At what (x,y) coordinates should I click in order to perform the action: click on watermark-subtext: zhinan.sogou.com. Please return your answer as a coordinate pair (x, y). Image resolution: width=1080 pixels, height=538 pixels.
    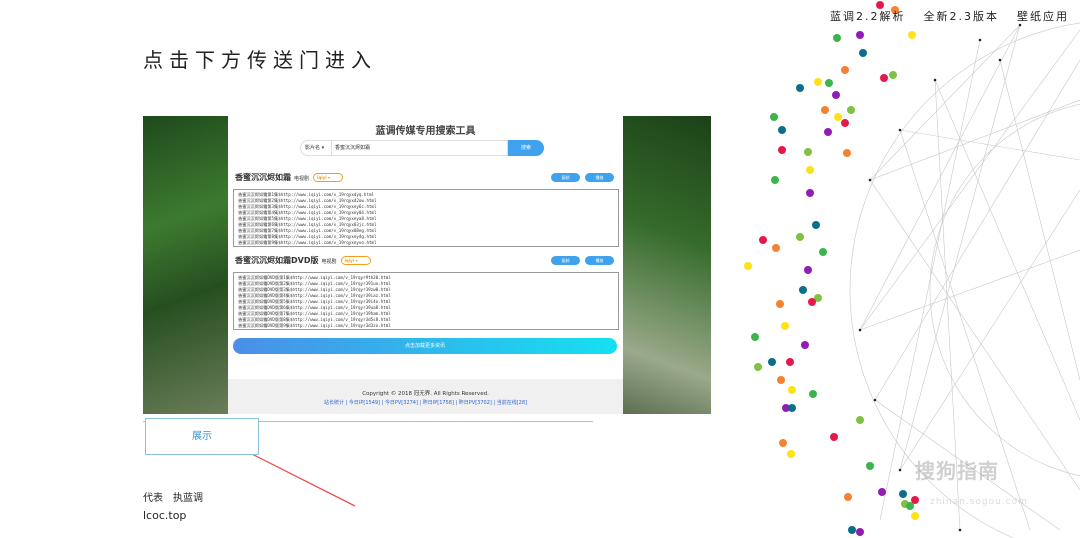
    Looking at the image, I should click on (979, 502).